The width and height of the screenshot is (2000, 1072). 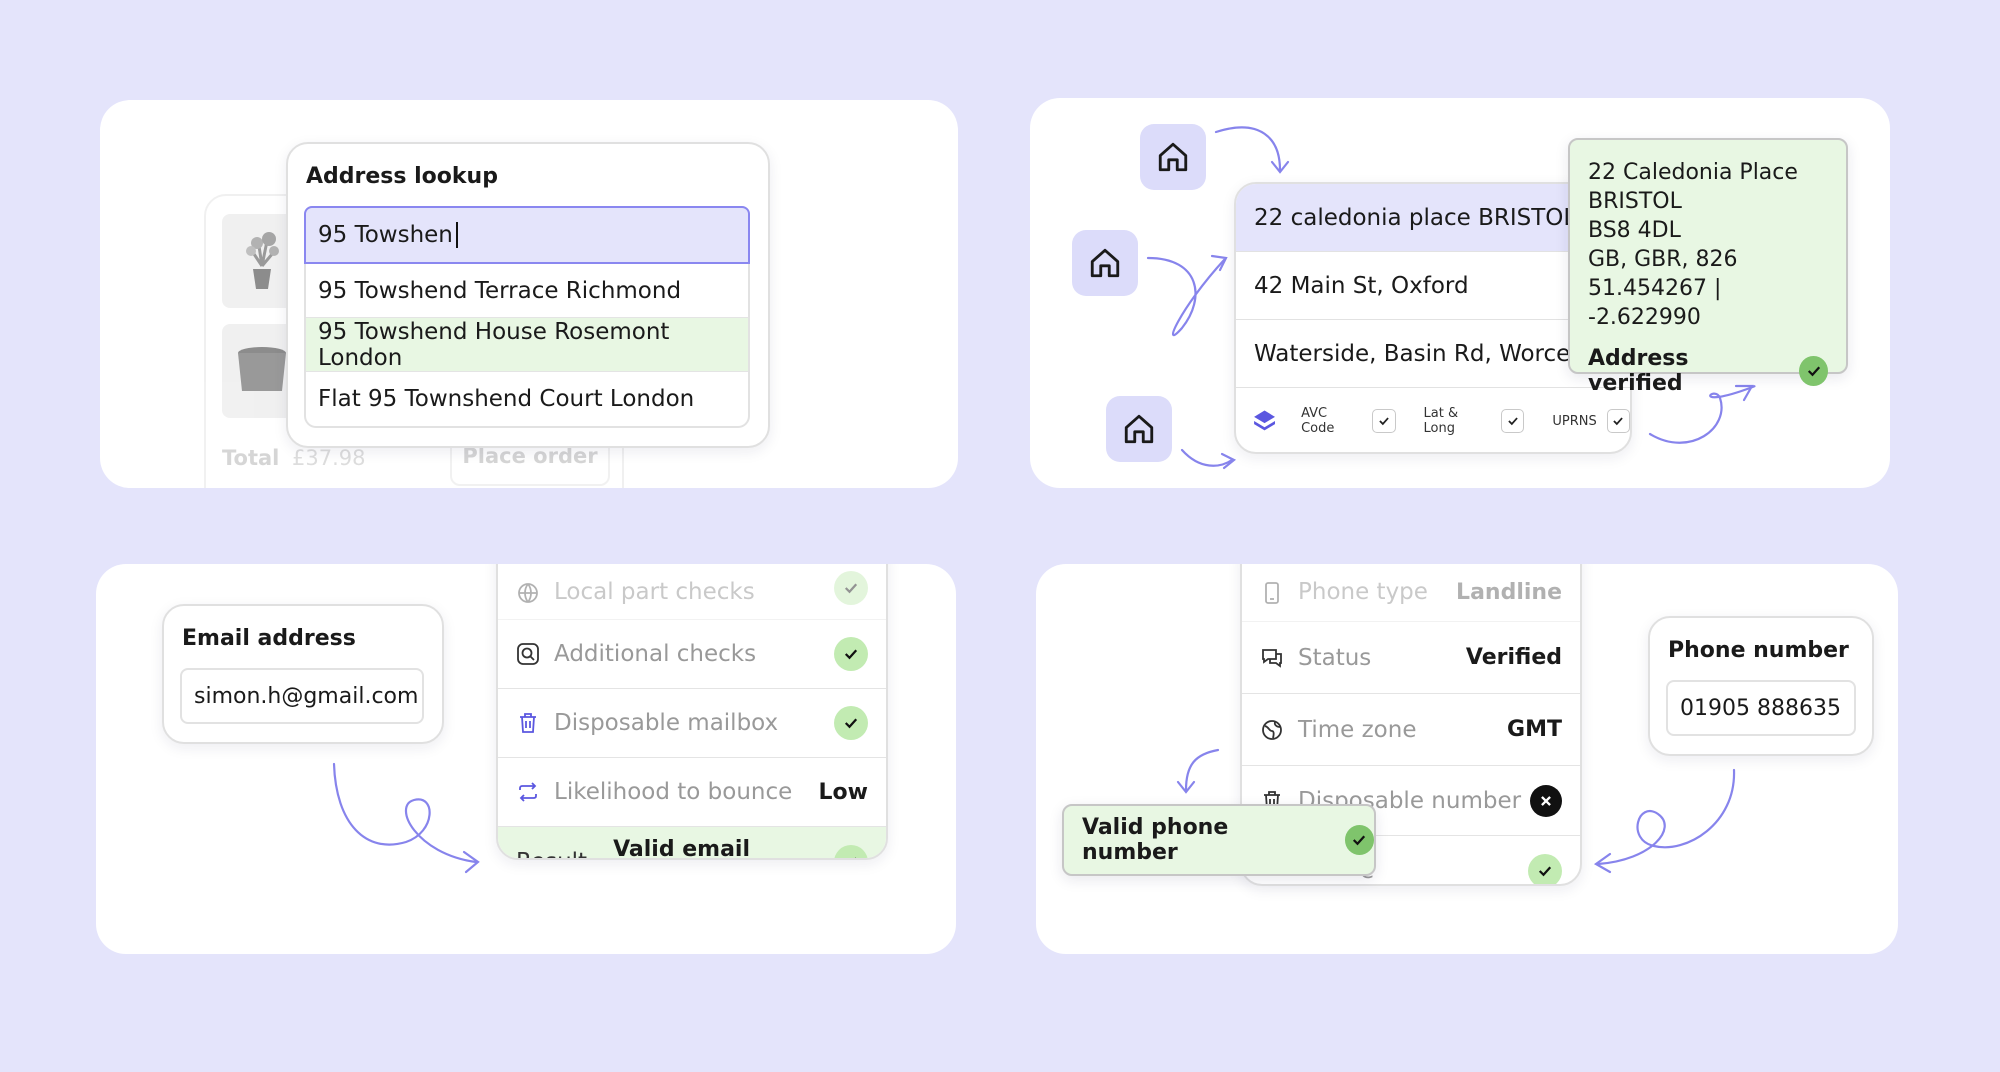 What do you see at coordinates (551, 853) in the screenshot?
I see `result-label: Result` at bounding box center [551, 853].